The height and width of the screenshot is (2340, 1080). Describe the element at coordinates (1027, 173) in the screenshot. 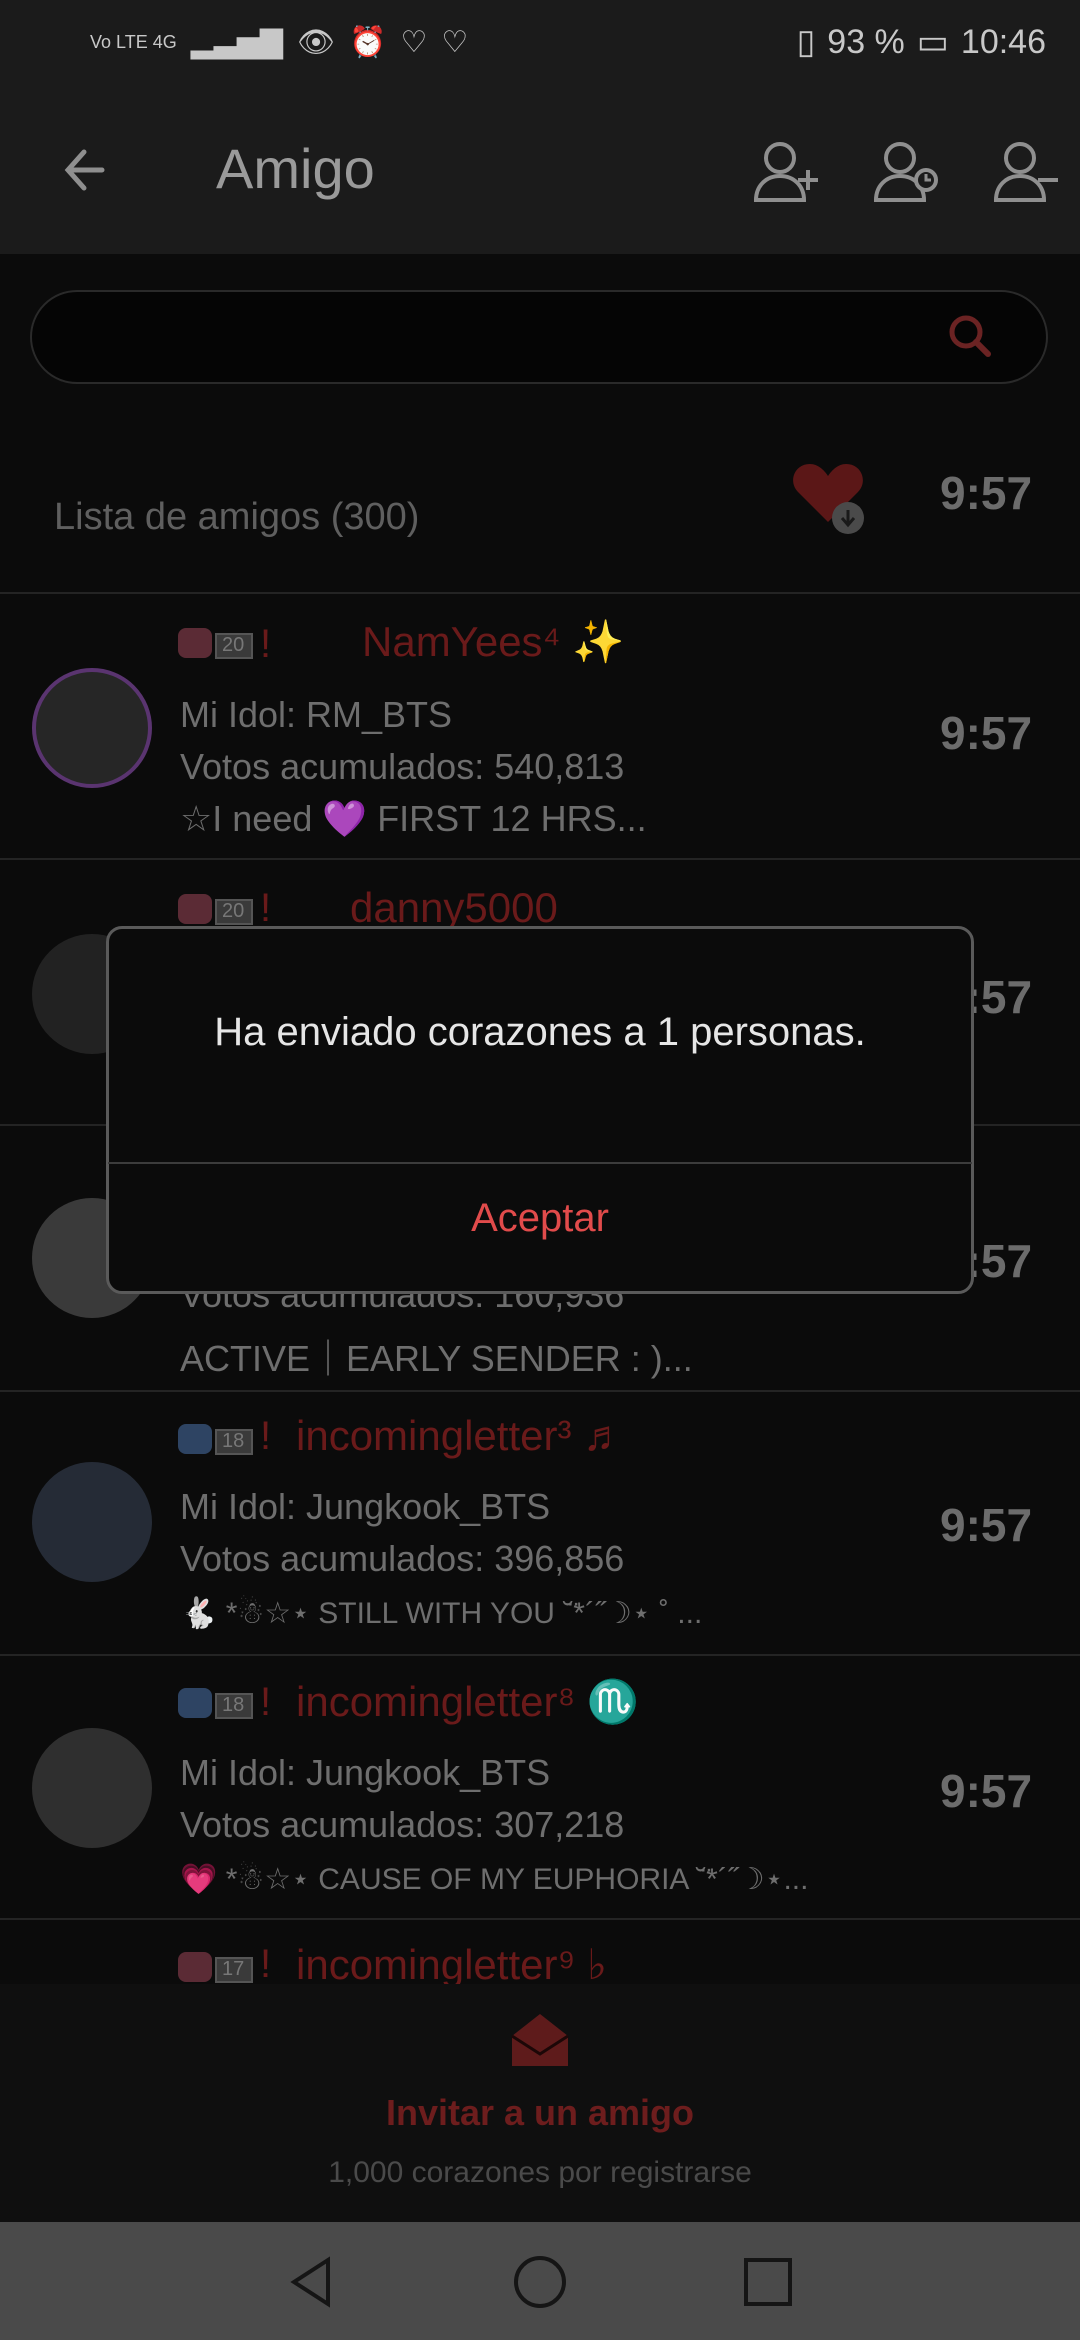

I see `remove-friend-icon` at that location.